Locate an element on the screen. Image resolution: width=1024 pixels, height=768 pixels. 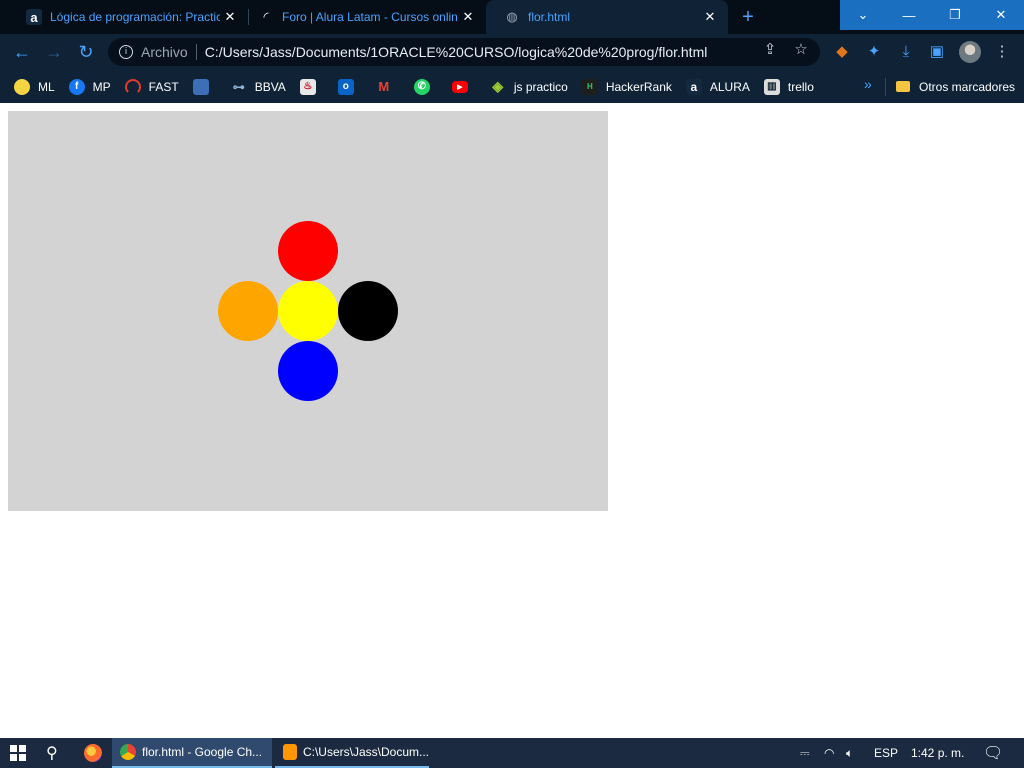
tab-title: Foro | Alura Latam - Cursos online is located at coordinates (370, 17).